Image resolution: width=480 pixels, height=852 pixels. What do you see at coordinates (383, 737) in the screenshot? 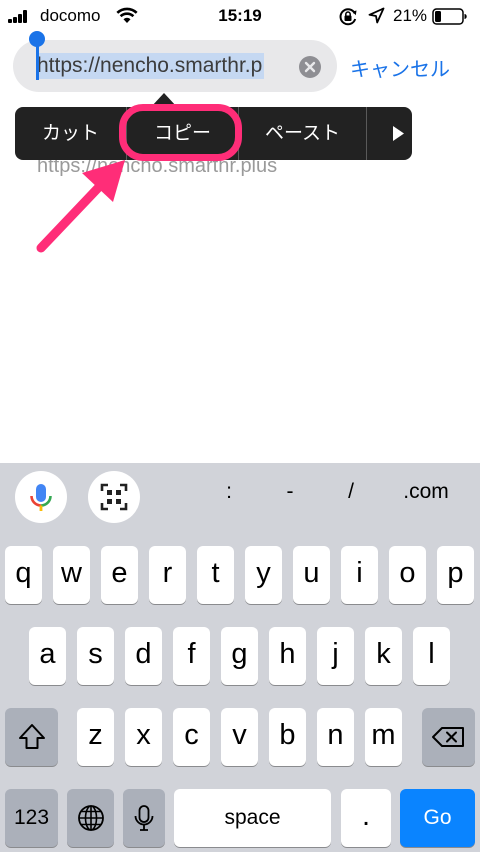
I see `key-m: m` at bounding box center [383, 737].